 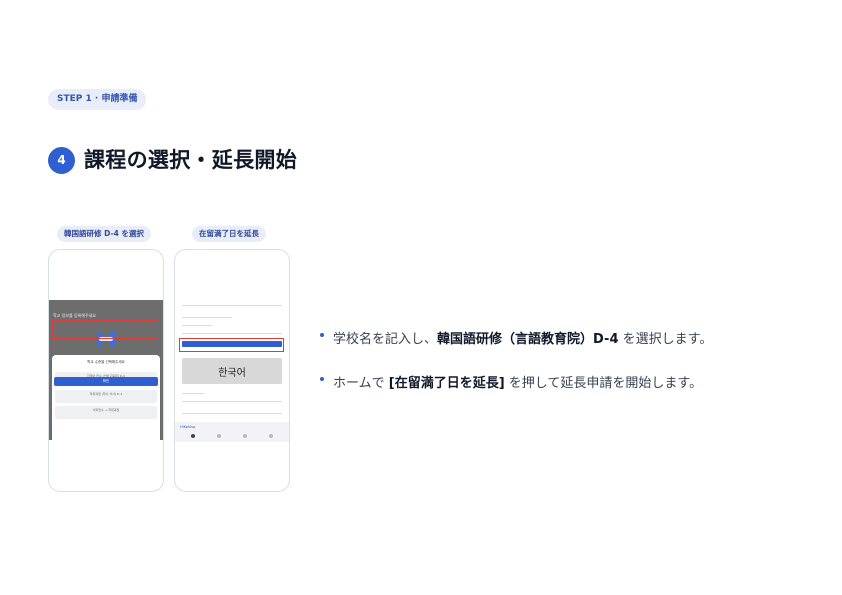 What do you see at coordinates (446, 383) in the screenshot?
I see `instruction-emphasis: [在留満了日を延長]` at bounding box center [446, 383].